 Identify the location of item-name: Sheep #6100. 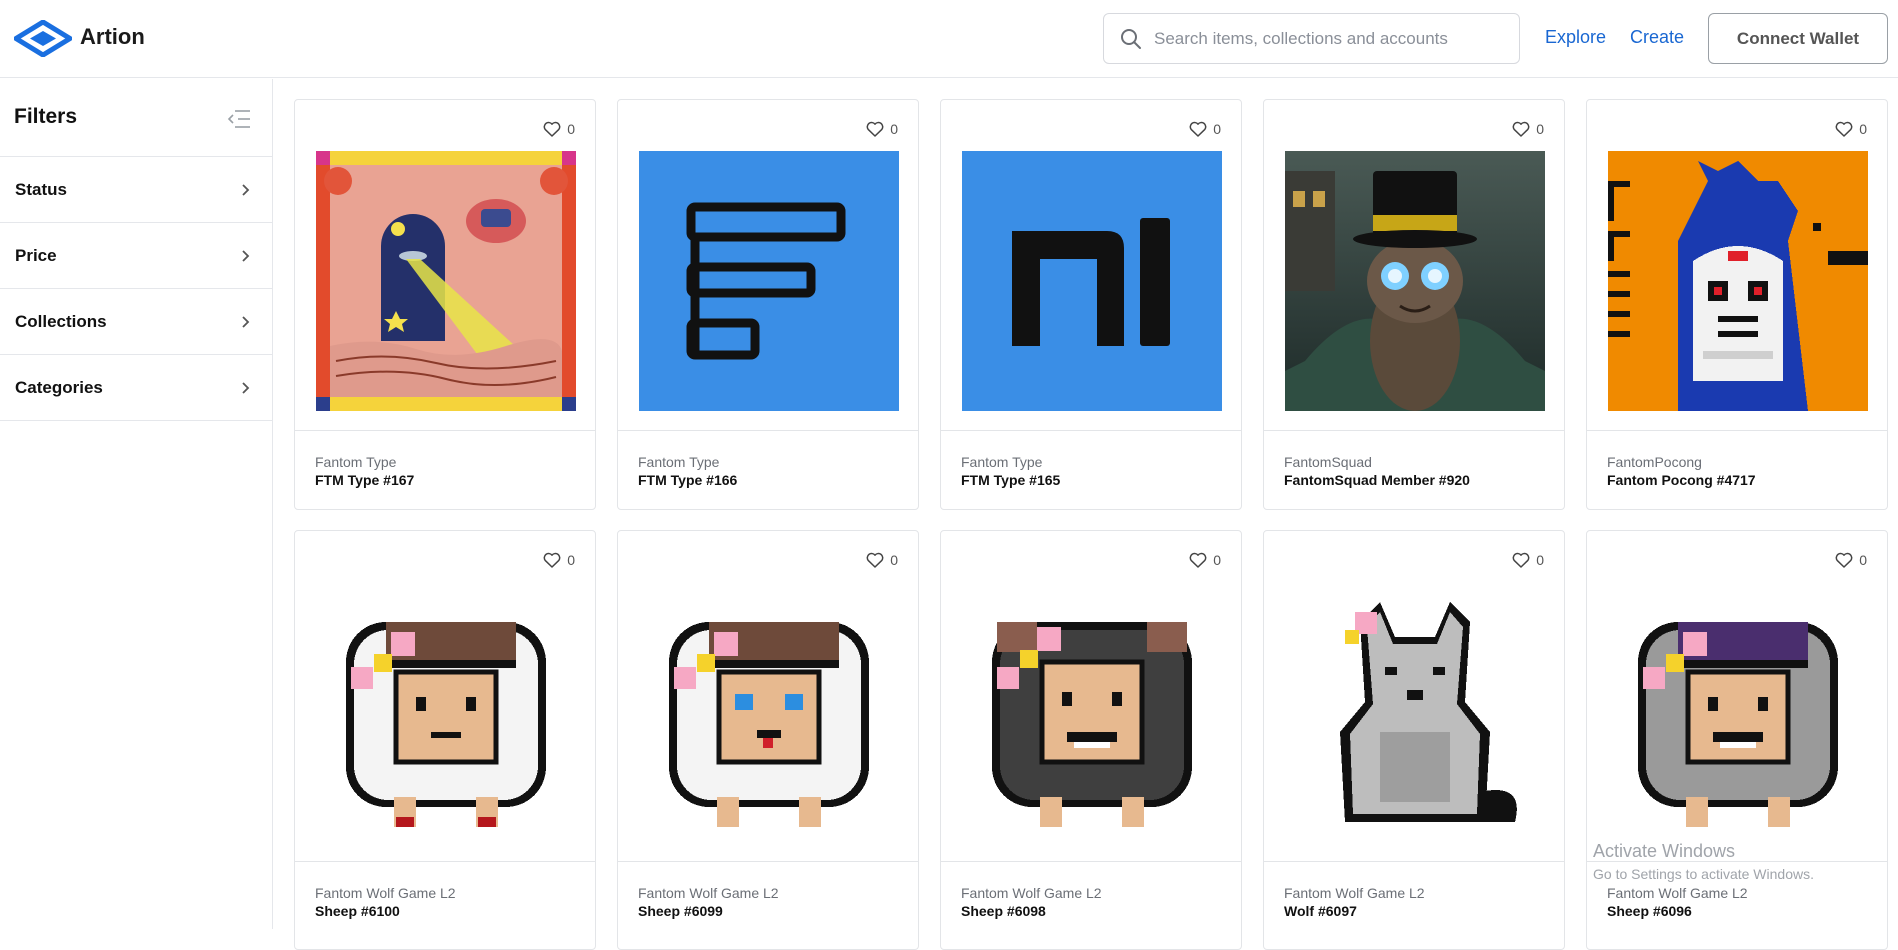
(357, 911).